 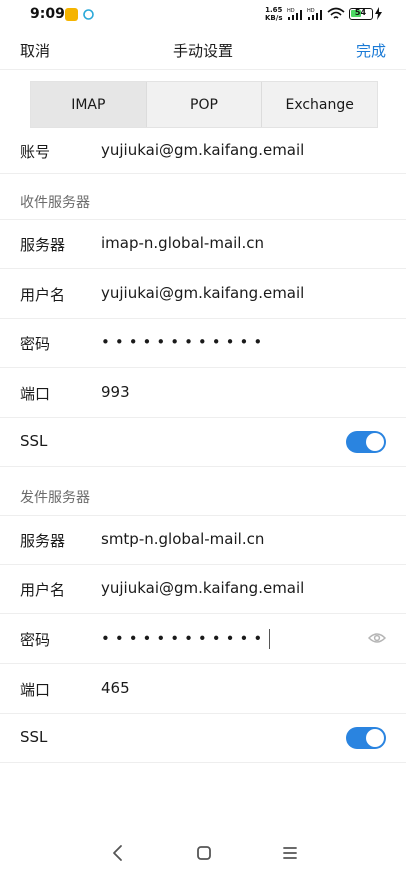 I want to click on outgoing-ssl-toggle, so click(x=366, y=738).